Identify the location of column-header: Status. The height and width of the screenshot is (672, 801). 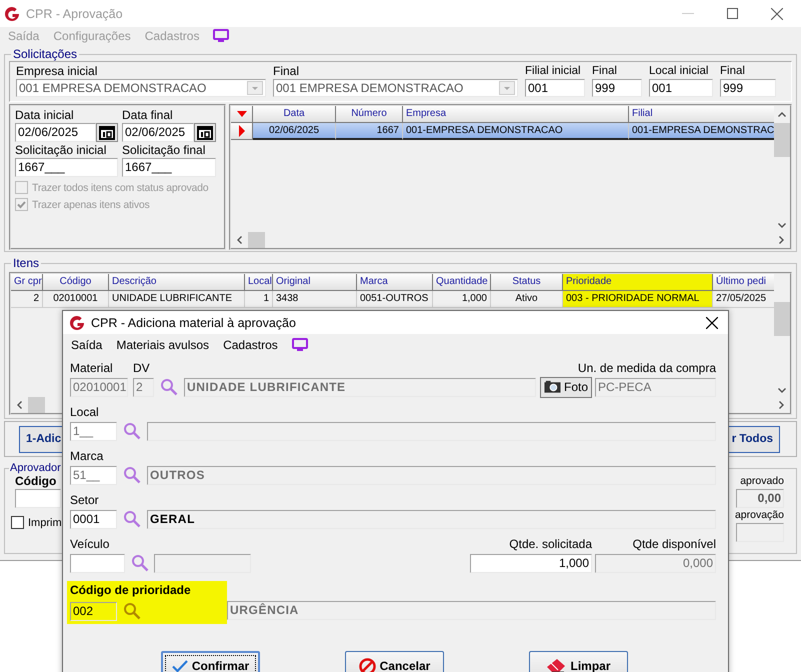
(527, 282).